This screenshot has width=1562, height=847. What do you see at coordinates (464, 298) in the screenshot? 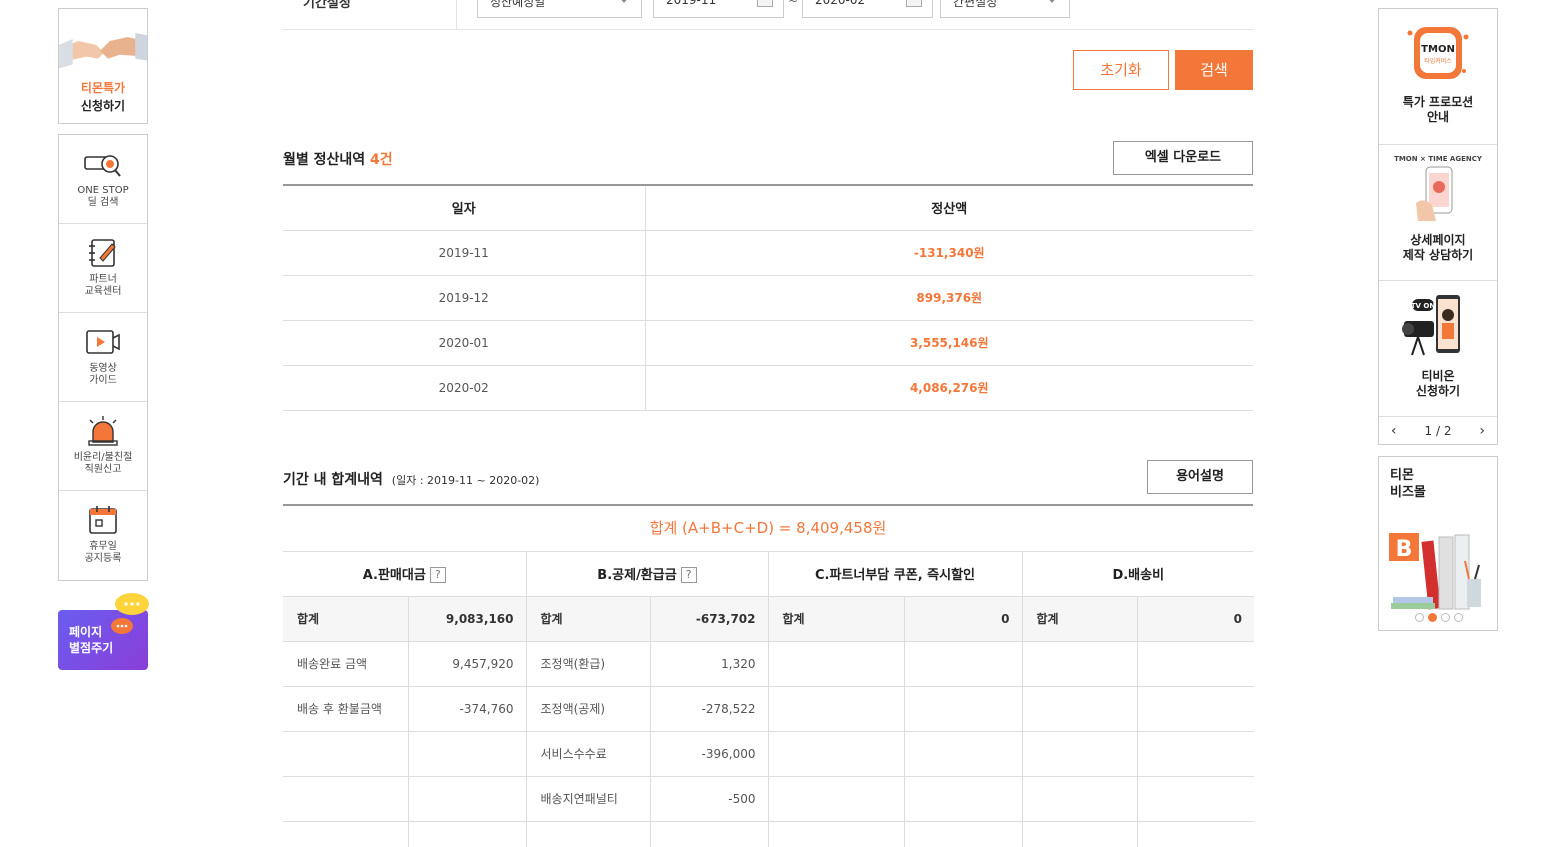
I see `row-date: 2019-12` at bounding box center [464, 298].